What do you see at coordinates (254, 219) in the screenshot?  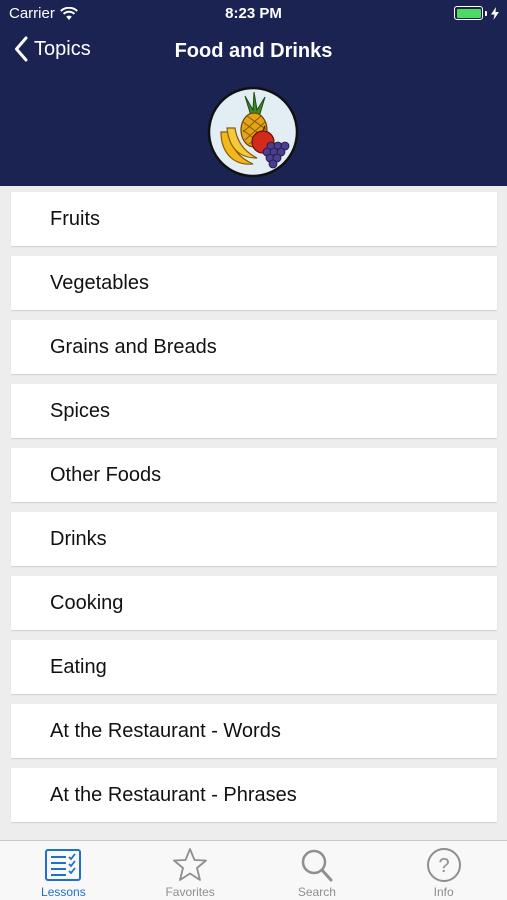 I see `list-item-fruits: Fruits` at bounding box center [254, 219].